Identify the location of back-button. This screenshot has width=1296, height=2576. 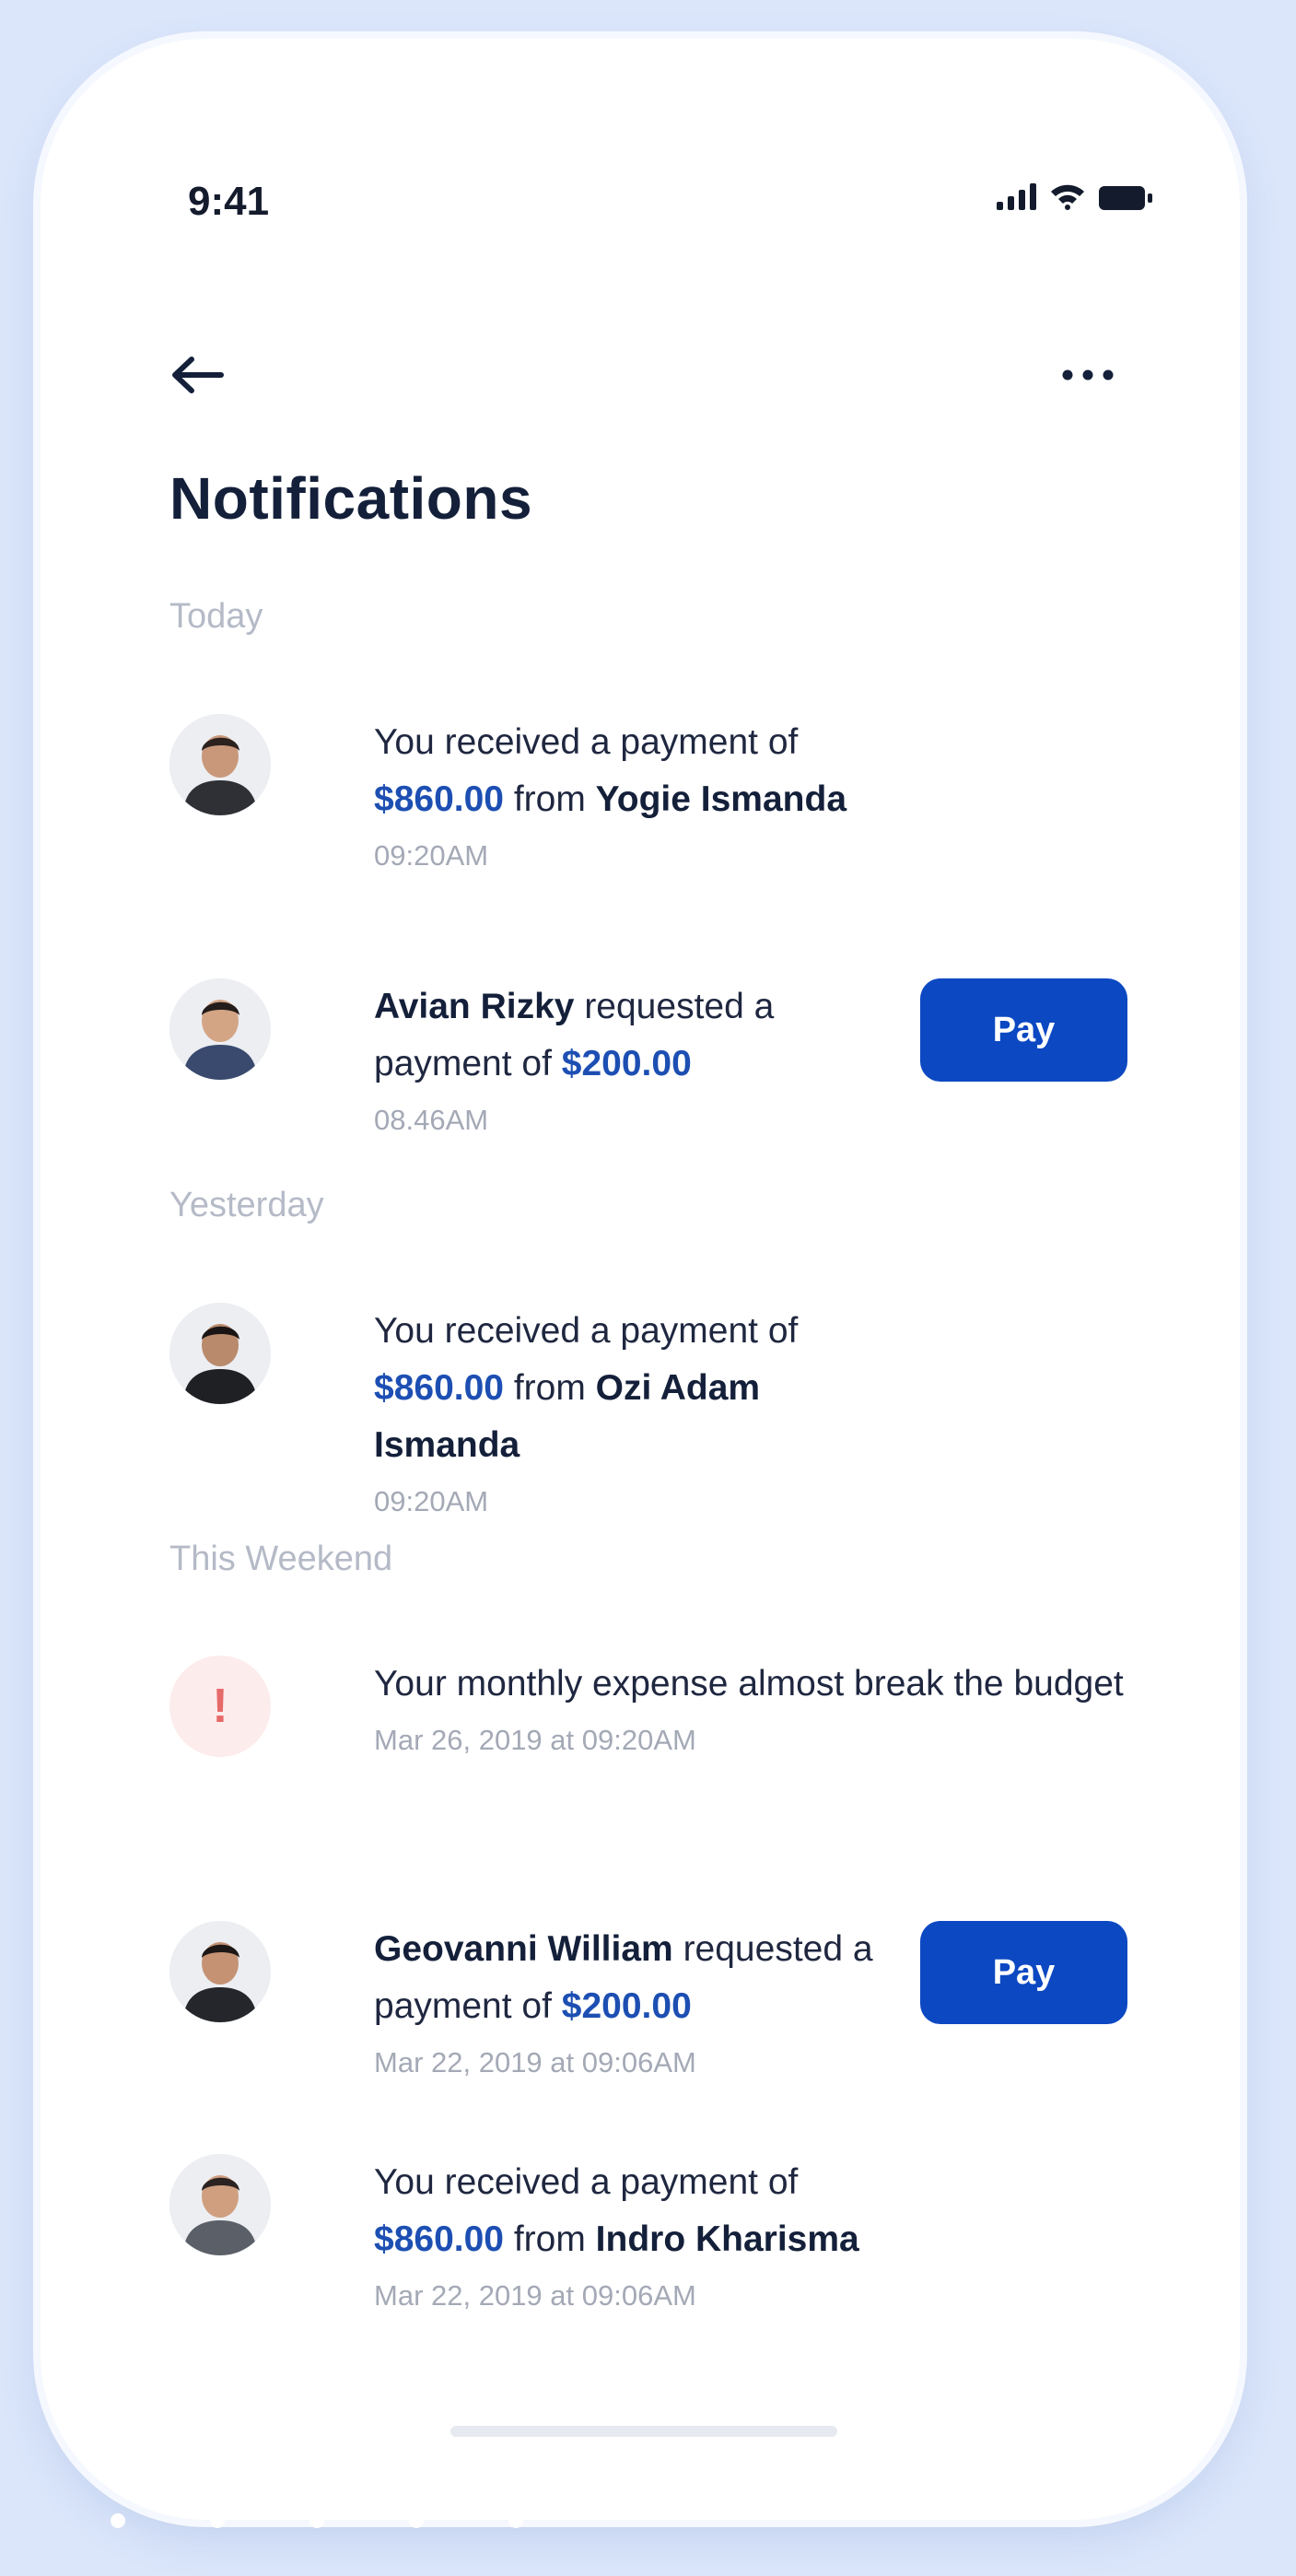
(206, 375).